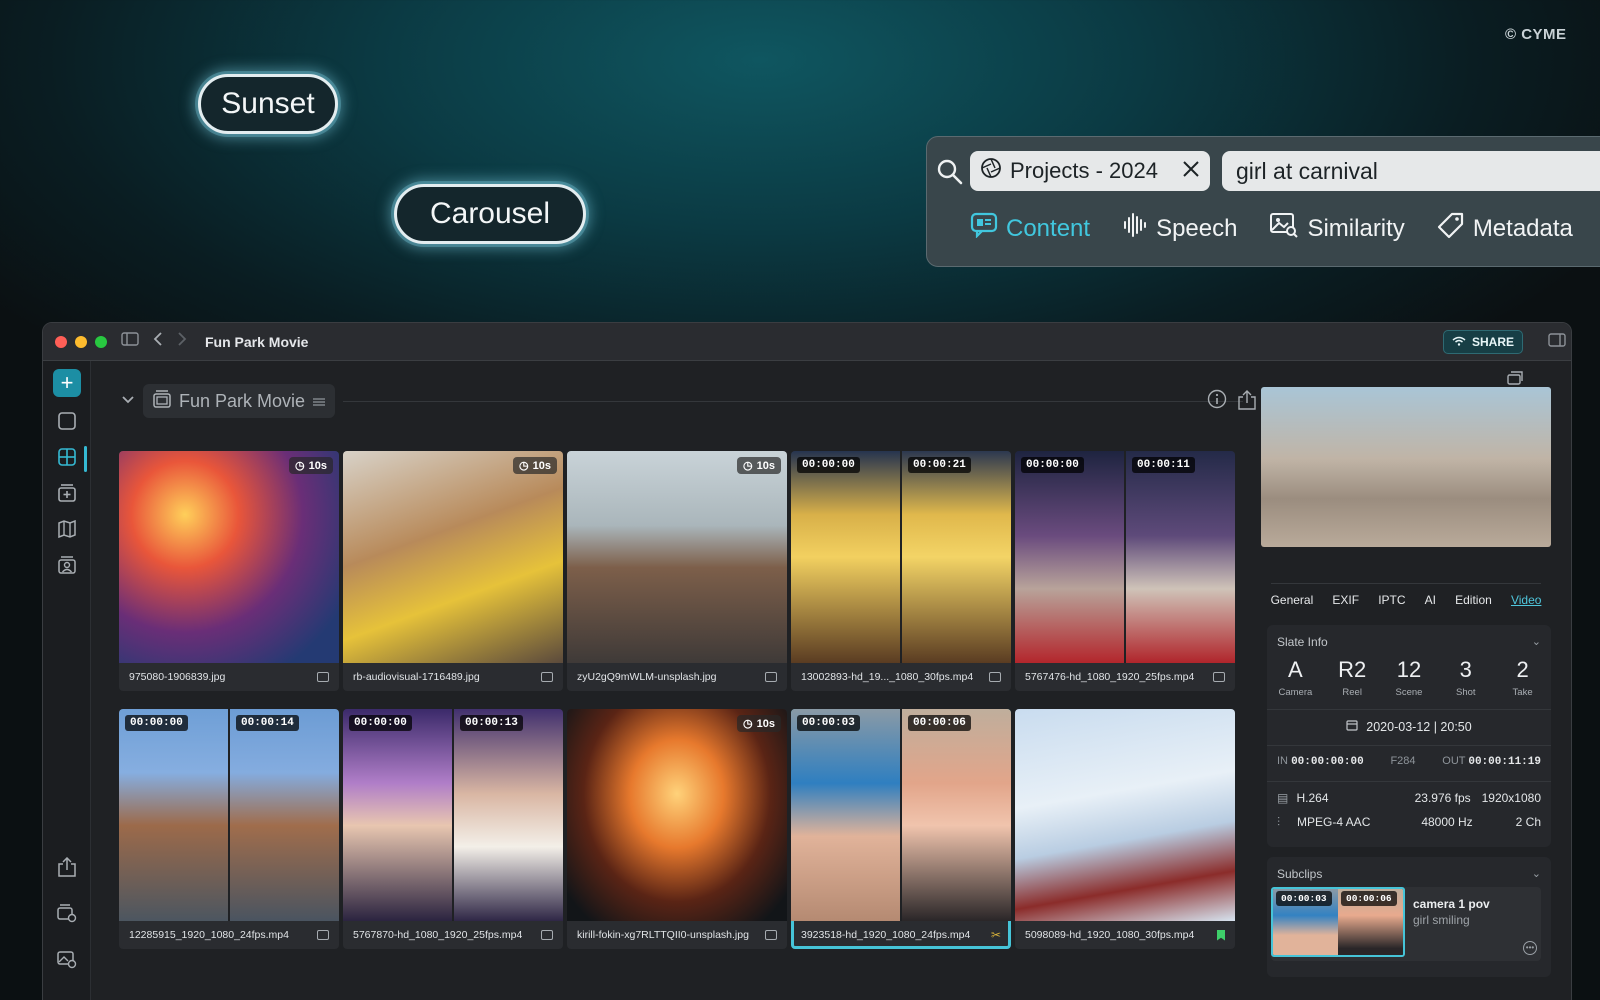  What do you see at coordinates (663, 935) in the screenshot?
I see `asset-filename: kirill-fokin-xg7RLTTQII0-unsplash.jpg` at bounding box center [663, 935].